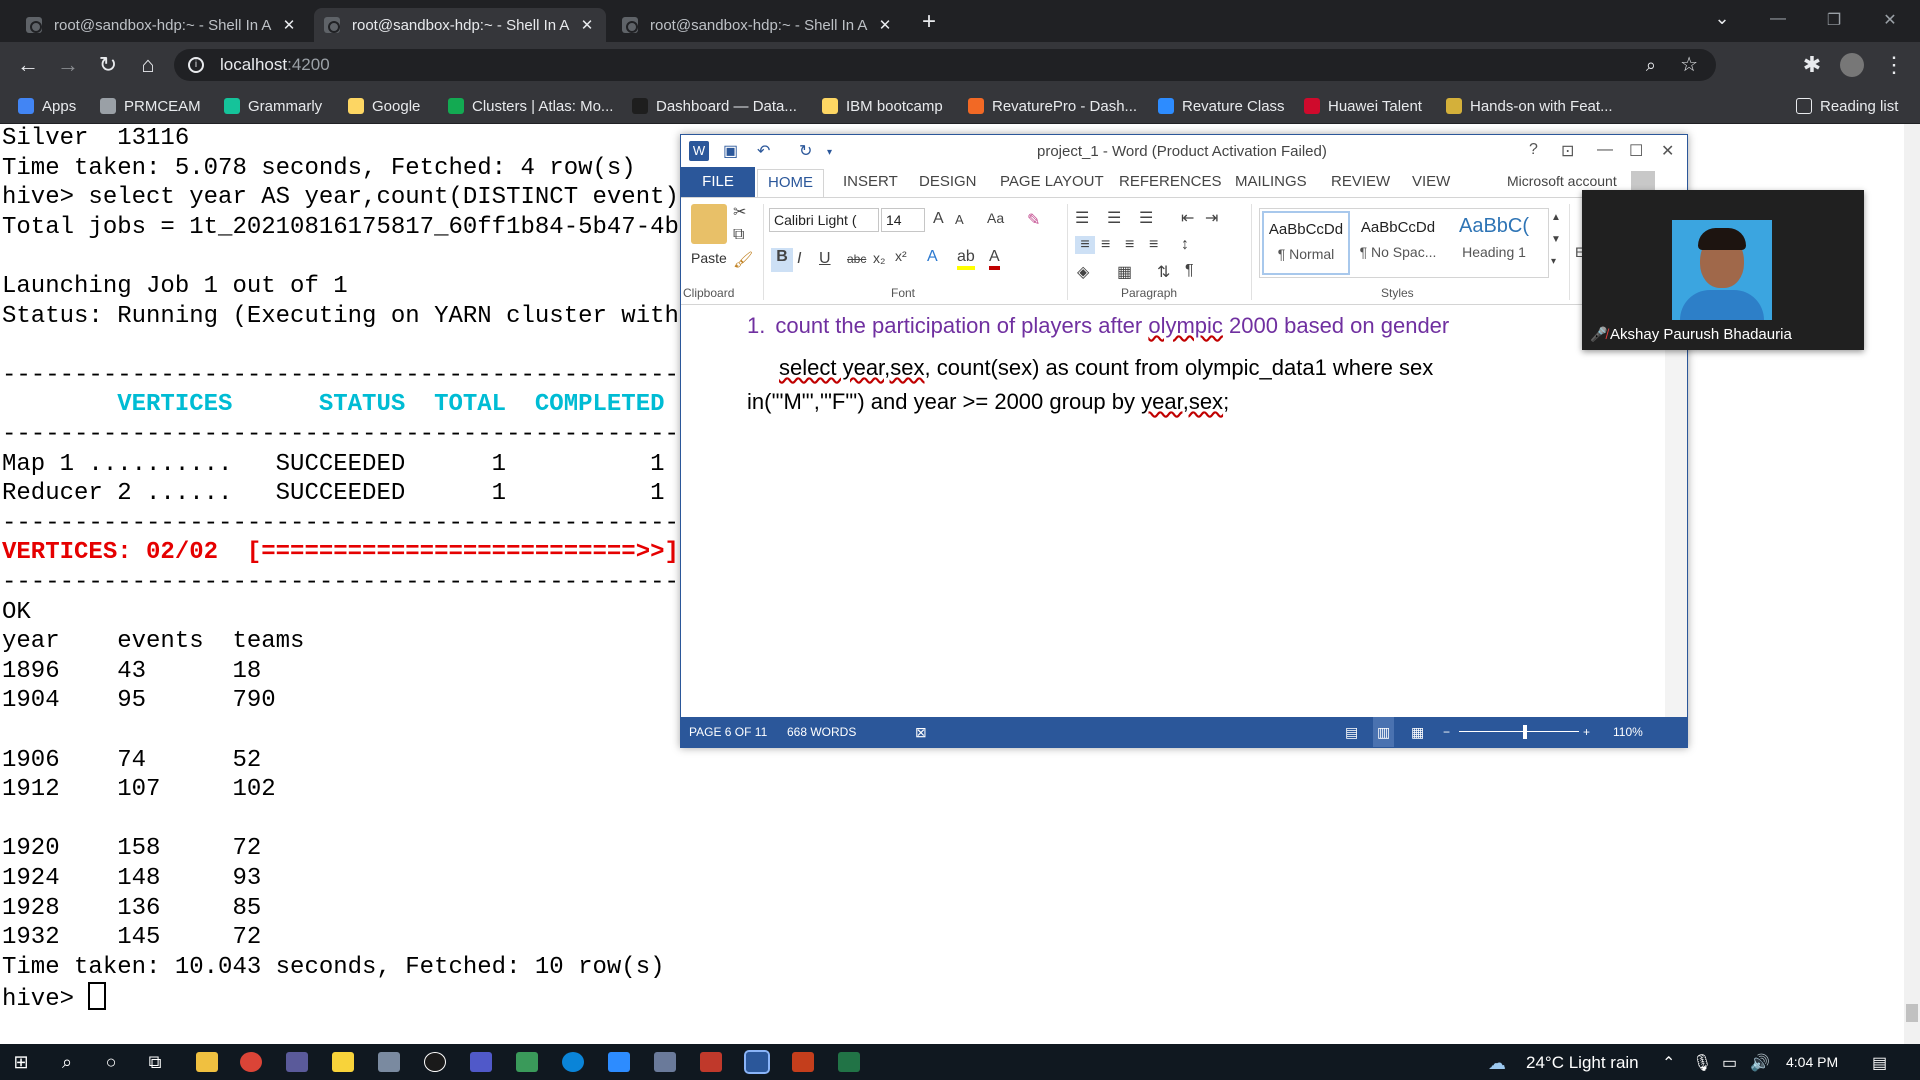 The height and width of the screenshot is (1080, 1920). Describe the element at coordinates (1306, 243) in the screenshot. I see `style-normal: AaBbCcDd ¶ Normal` at that location.